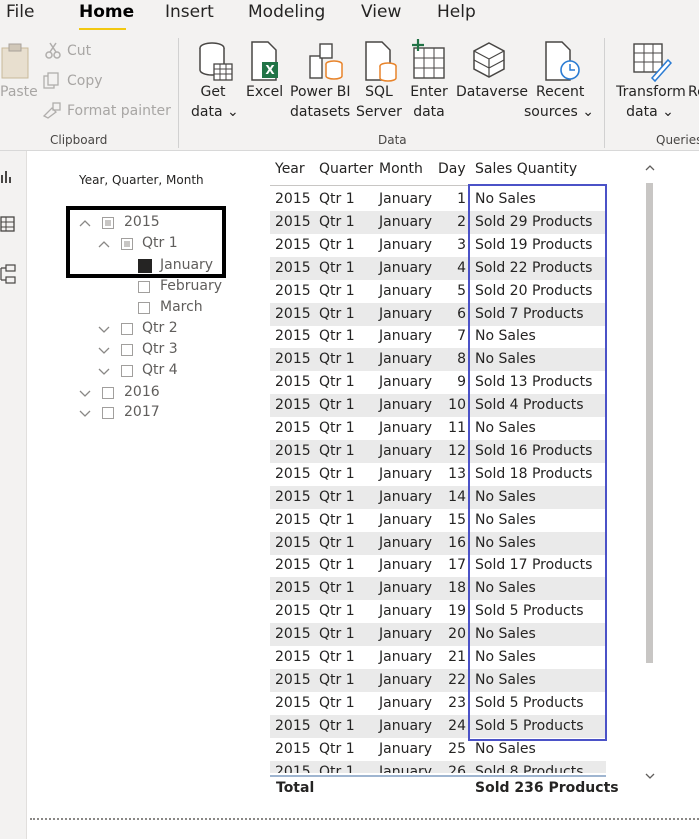 The height and width of the screenshot is (839, 699). Describe the element at coordinates (290, 169) in the screenshot. I see `column-header-year: Year` at that location.